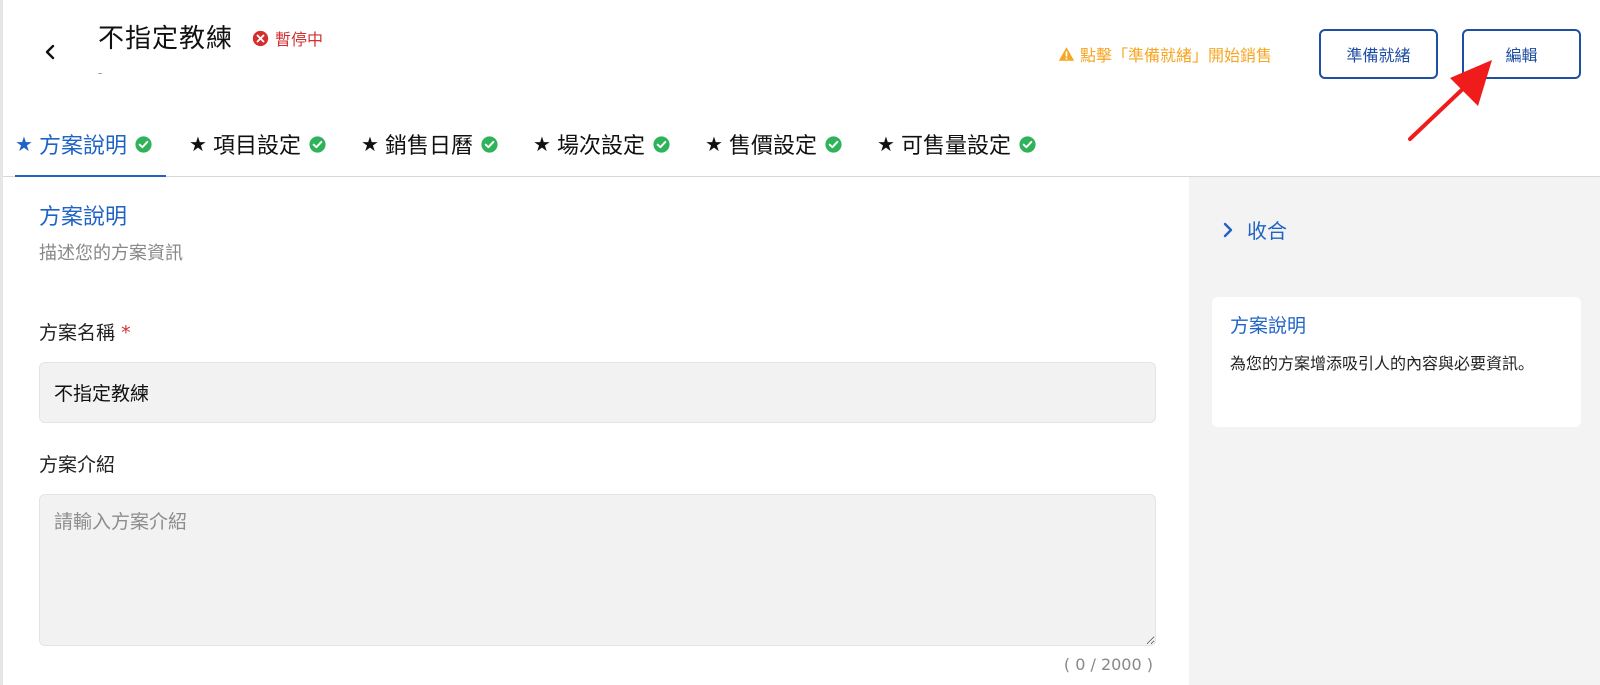 This screenshot has height=685, width=1600. I want to click on tab-quantity-settings: ★ 可售量設定, so click(956, 144).